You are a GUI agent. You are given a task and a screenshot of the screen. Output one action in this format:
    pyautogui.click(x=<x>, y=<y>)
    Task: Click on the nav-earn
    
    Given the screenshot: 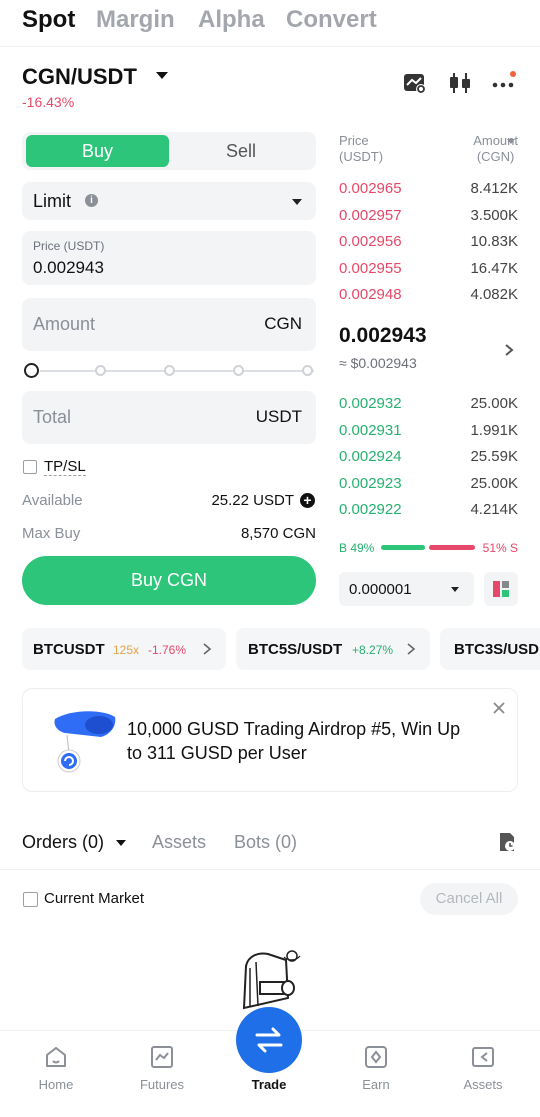 What is the action you would take?
    pyautogui.click(x=376, y=1059)
    